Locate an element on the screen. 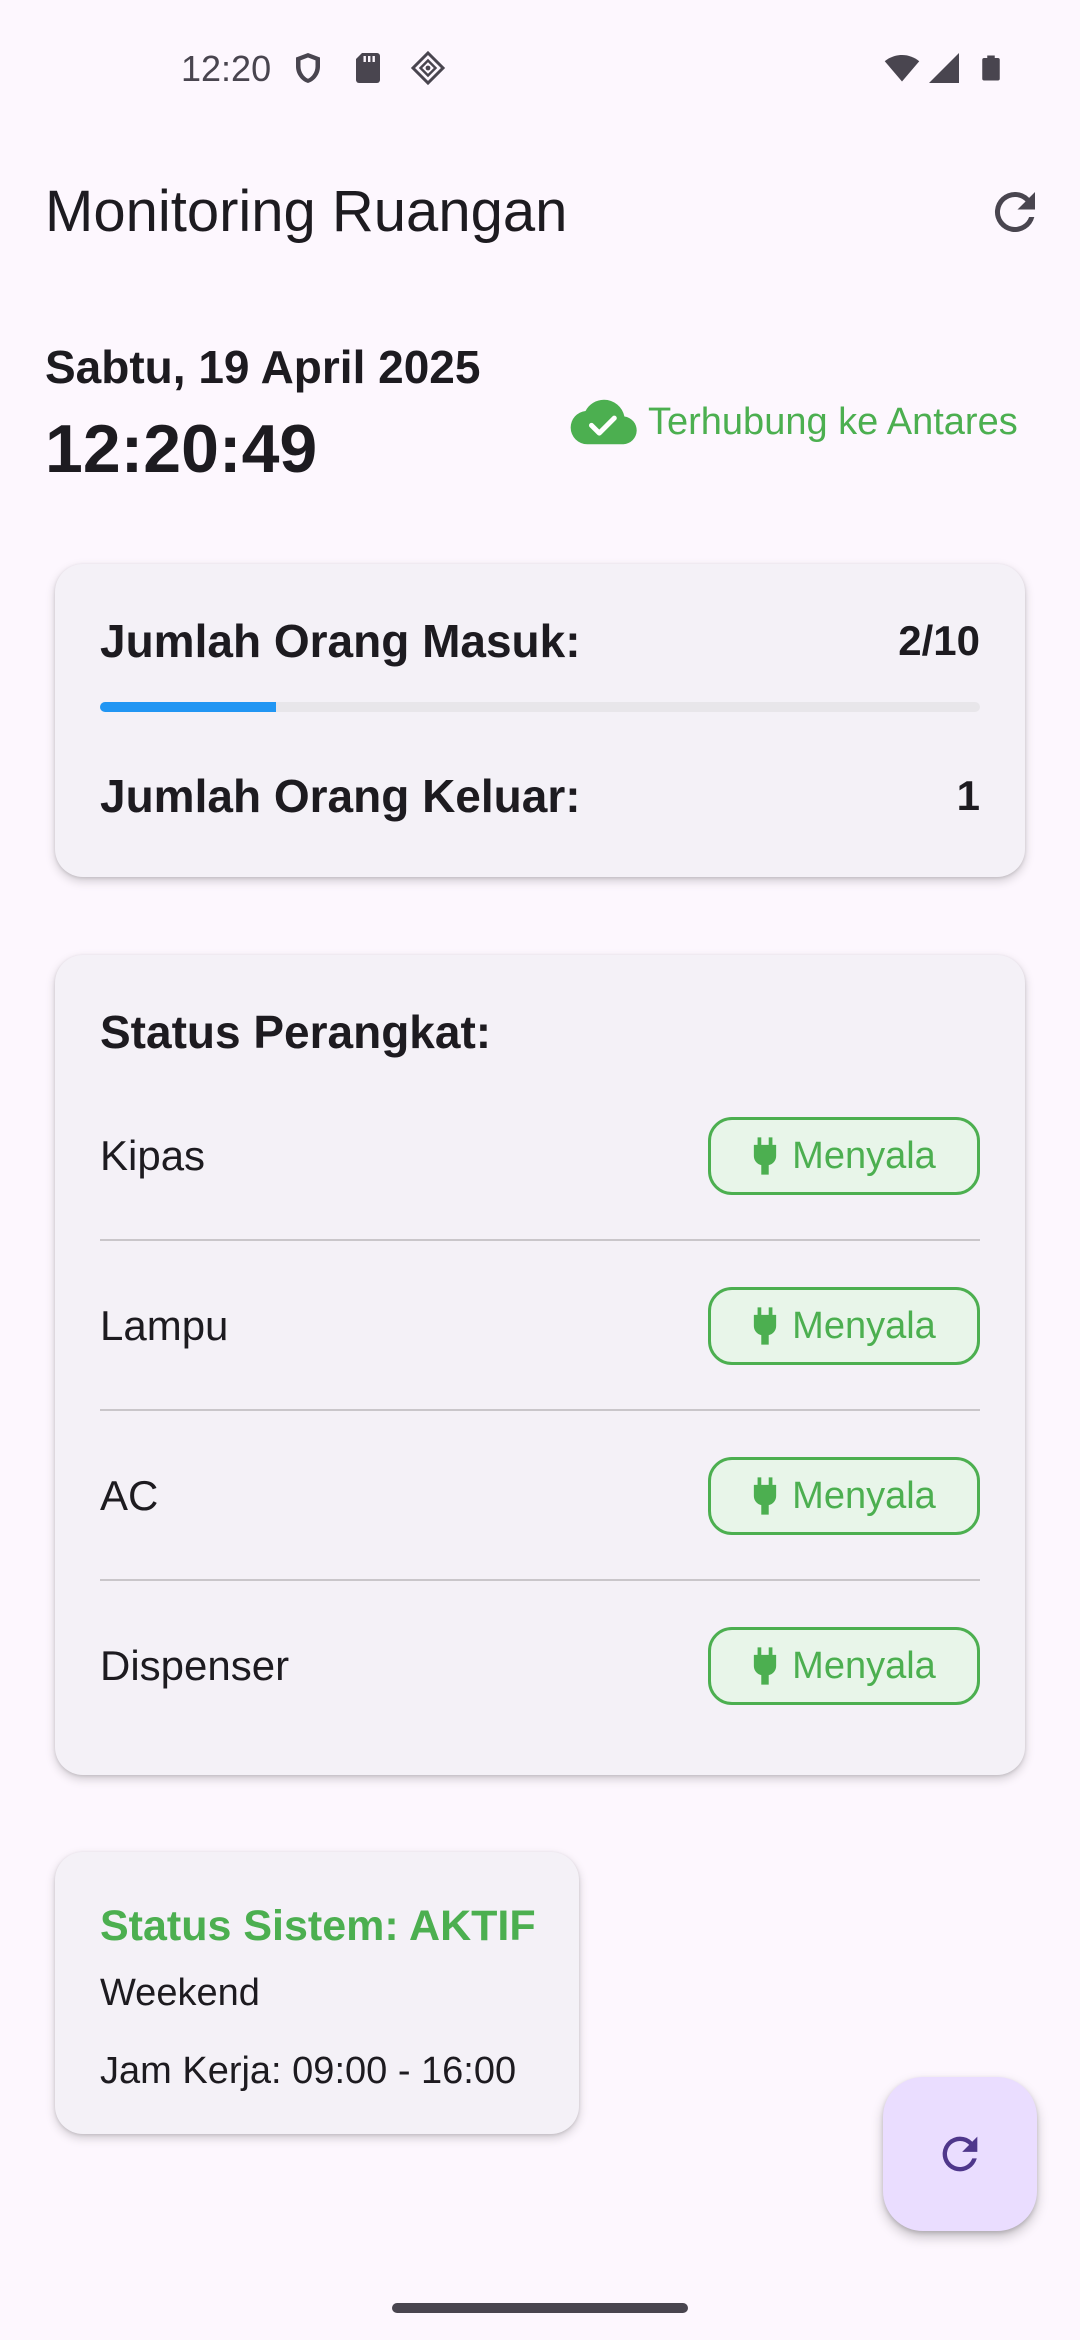  connection-label: Terhubung ke Antares is located at coordinates (833, 421).